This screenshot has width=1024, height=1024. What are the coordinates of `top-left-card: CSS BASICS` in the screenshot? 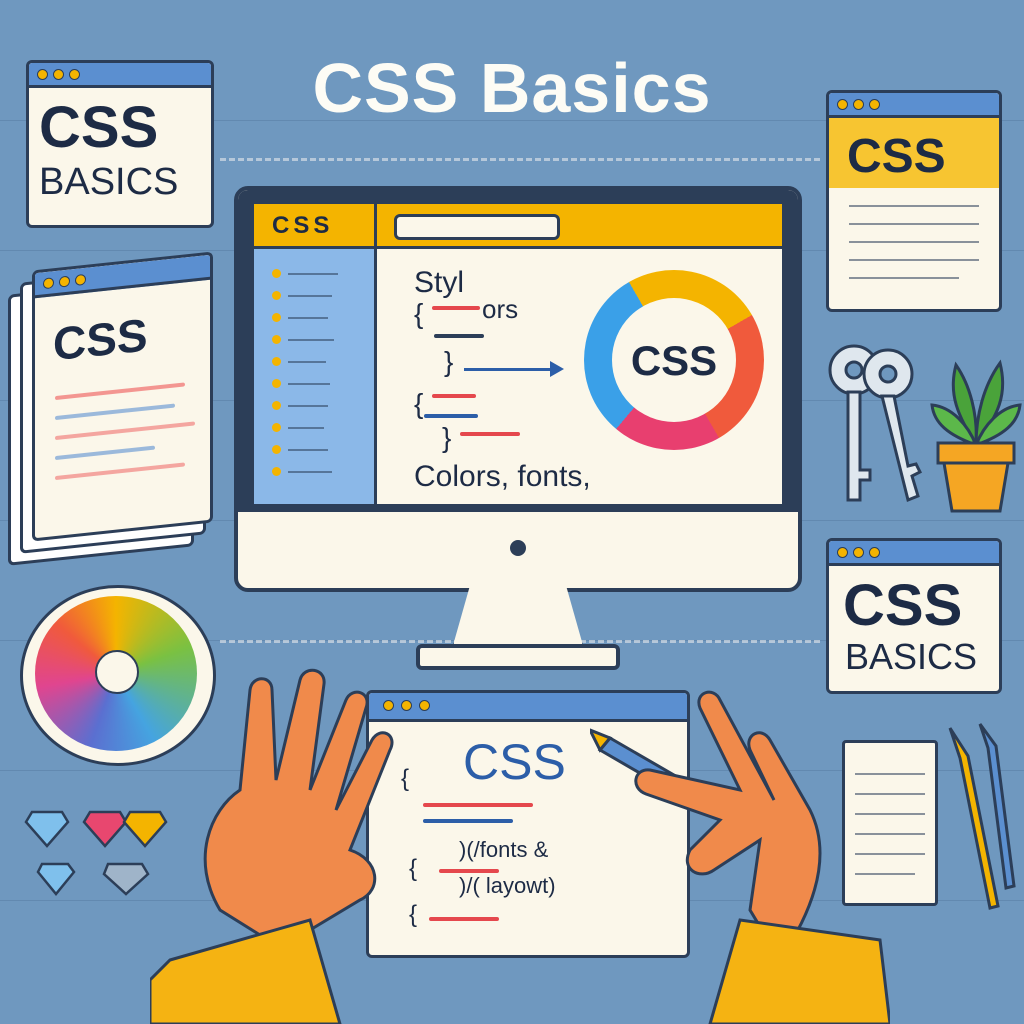 It's located at (120, 144).